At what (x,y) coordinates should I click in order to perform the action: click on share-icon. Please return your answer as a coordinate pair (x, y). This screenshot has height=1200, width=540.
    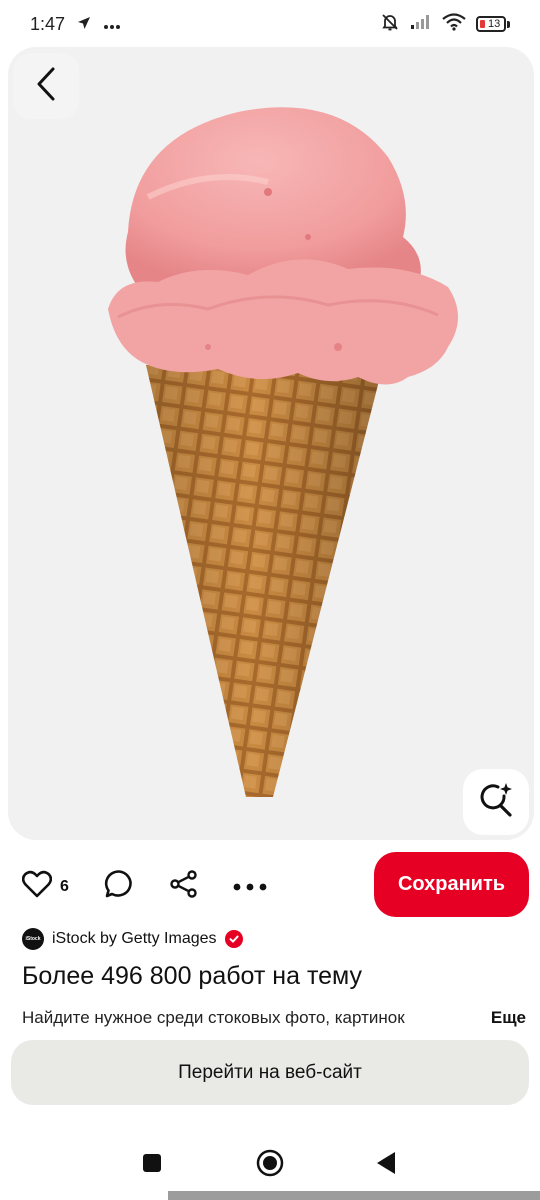
    Looking at the image, I should click on (184, 886).